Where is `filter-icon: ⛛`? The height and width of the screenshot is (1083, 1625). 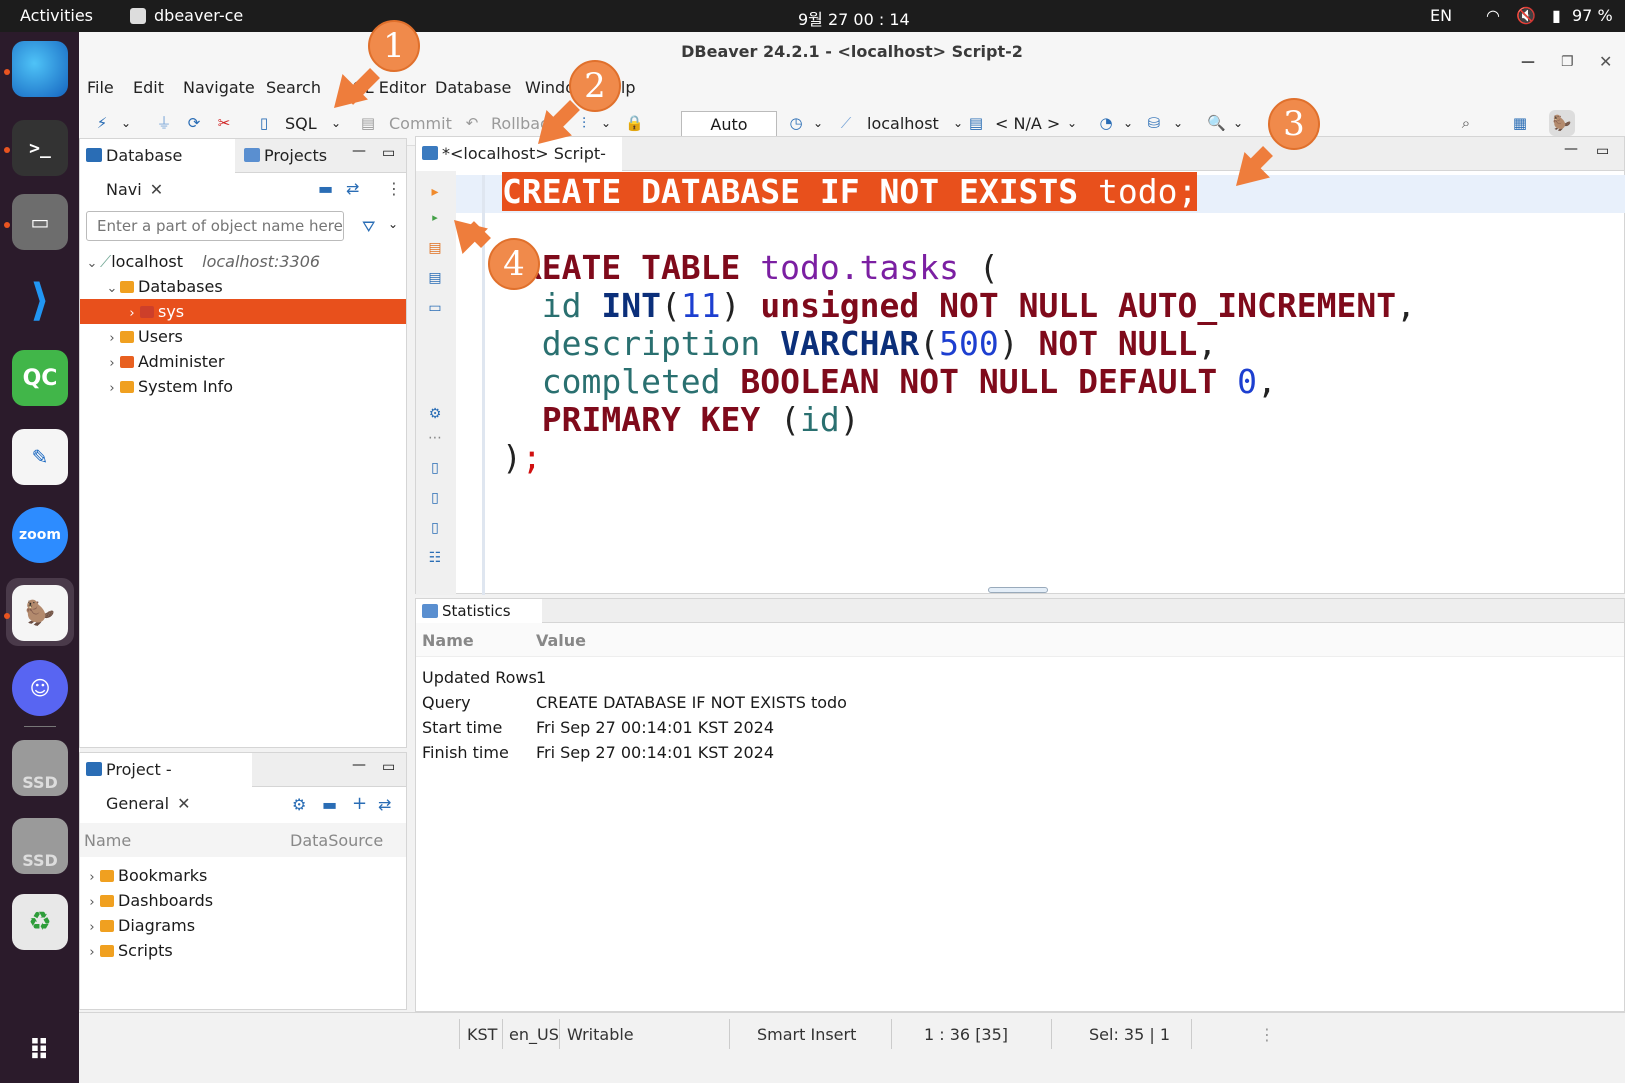 filter-icon: ⛛ is located at coordinates (368, 227).